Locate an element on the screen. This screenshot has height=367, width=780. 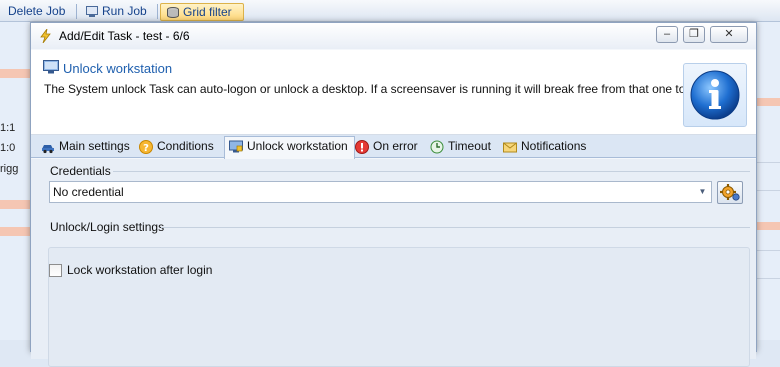
lock-after-login-label: Lock workstation after login is located at coordinates (139, 270).